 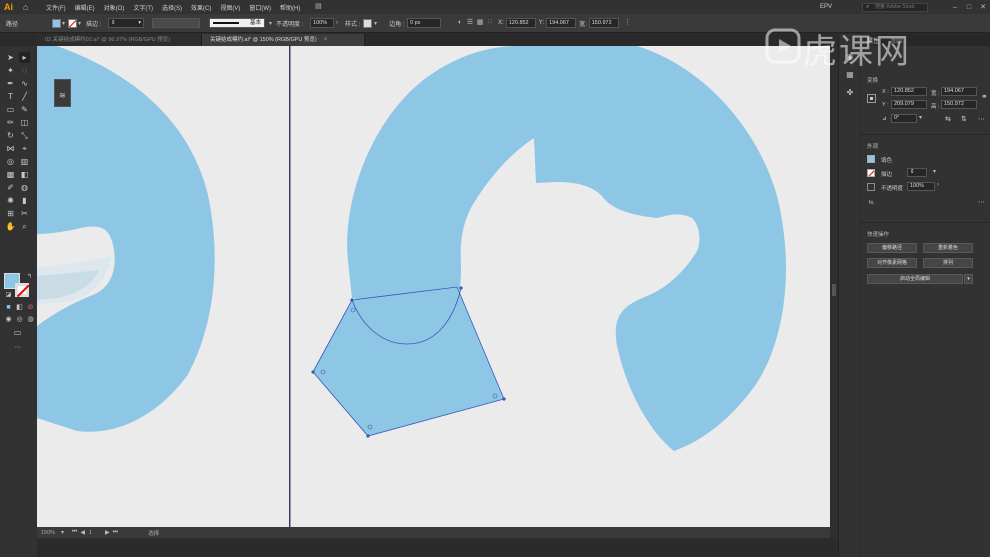 I want to click on menu-effect: 效果(C), so click(x=201, y=7).